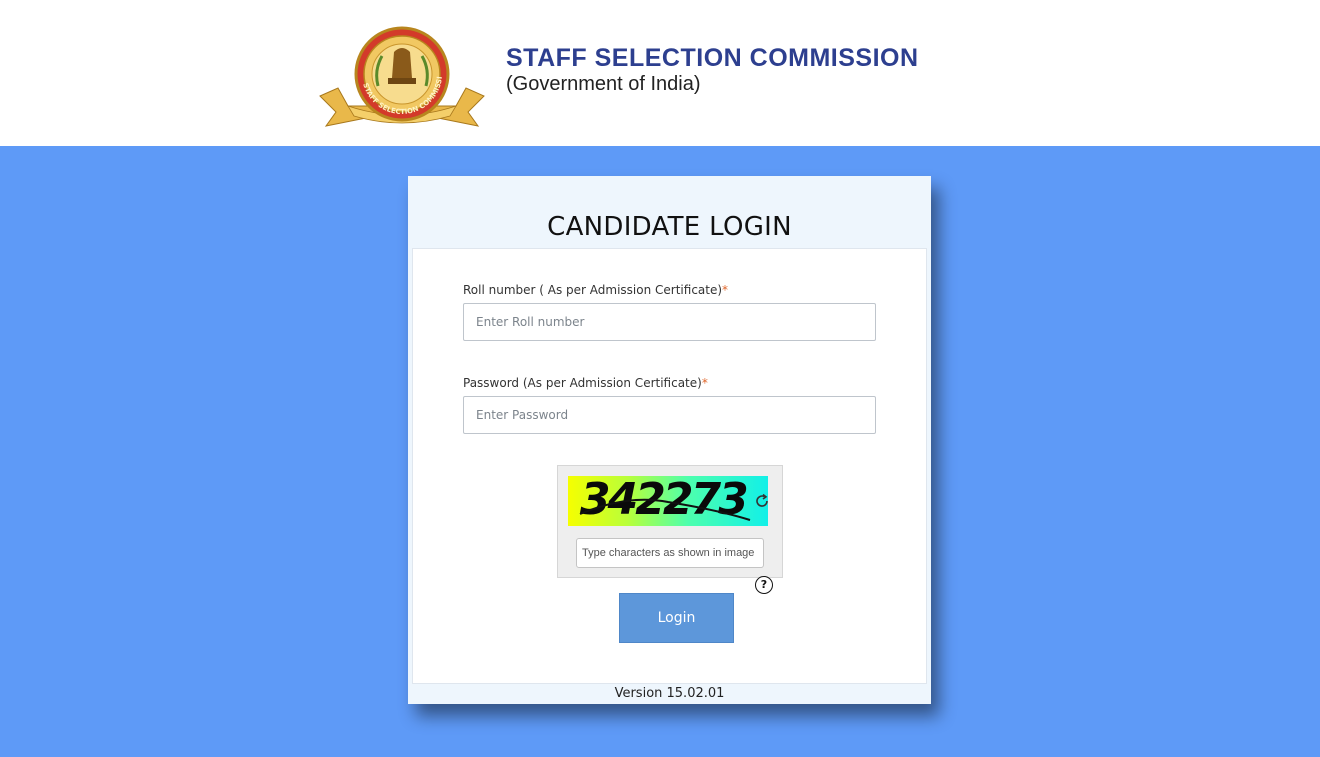  Describe the element at coordinates (669, 693) in the screenshot. I see `version-text: Version 15.02.01` at that location.